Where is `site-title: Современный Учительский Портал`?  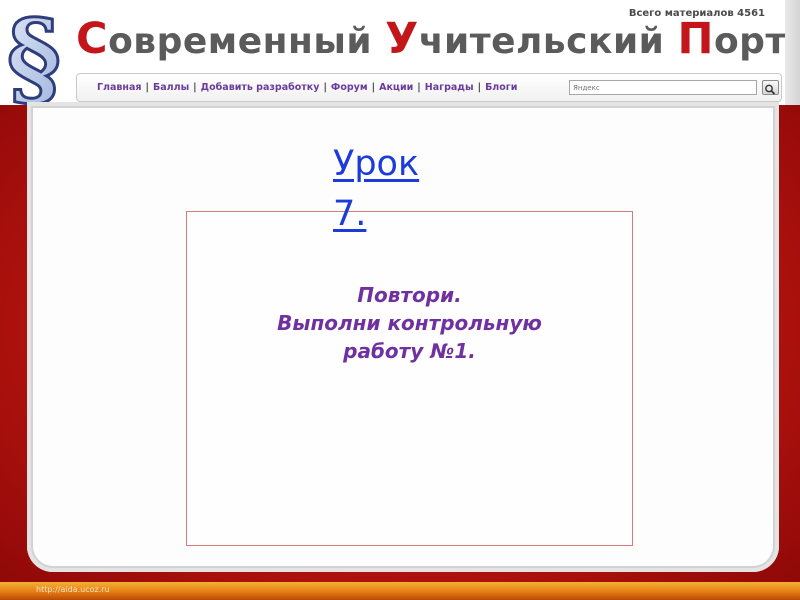
site-title: Современный Учительский Портал is located at coordinates (438, 39).